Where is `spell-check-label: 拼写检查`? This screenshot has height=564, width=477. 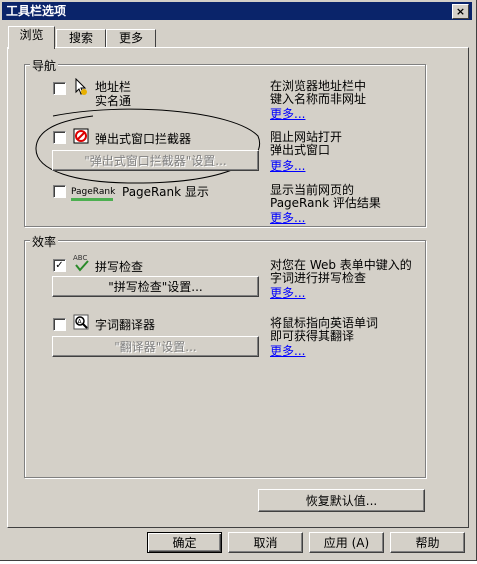 spell-check-label: 拼写检查 is located at coordinates (119, 267).